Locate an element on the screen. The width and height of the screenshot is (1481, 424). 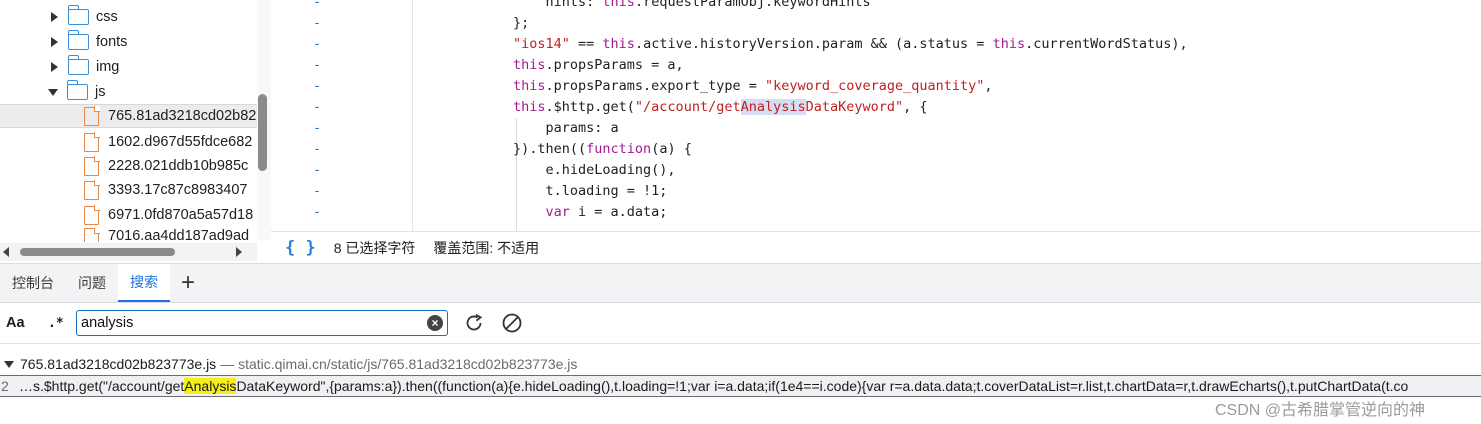
code-token: i = a.data; is located at coordinates (618, 212).